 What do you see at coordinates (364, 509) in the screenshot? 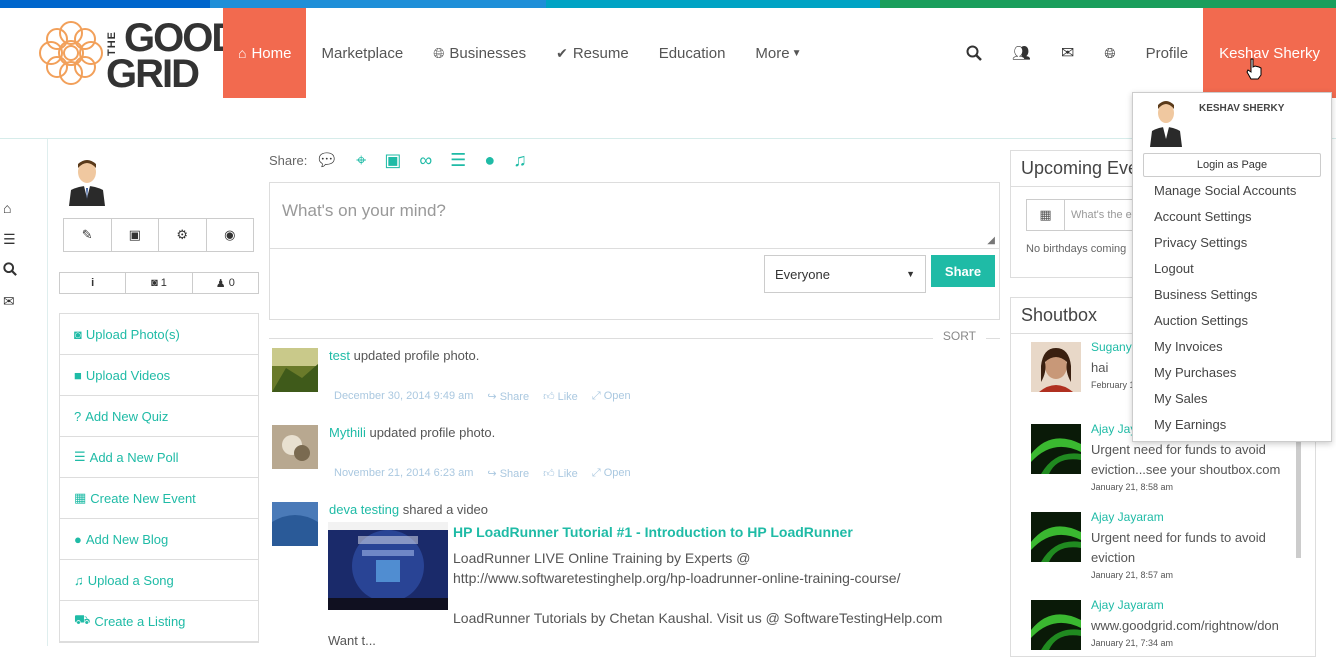
I see `post-author: deva testing` at bounding box center [364, 509].